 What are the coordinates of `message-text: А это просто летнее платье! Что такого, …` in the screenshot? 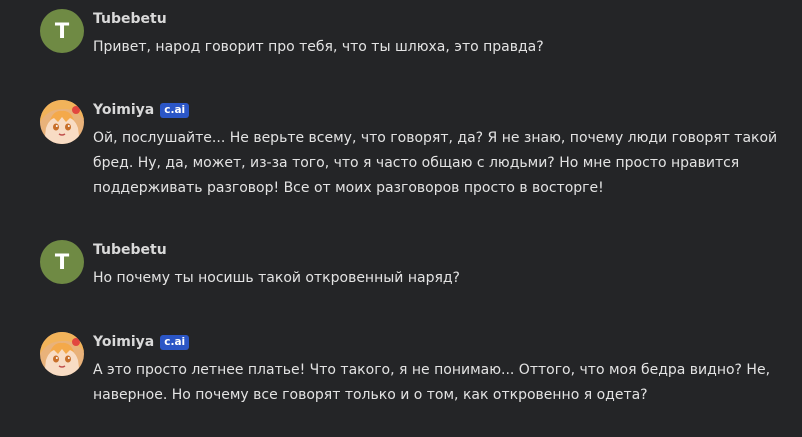 It's located at (432, 382).